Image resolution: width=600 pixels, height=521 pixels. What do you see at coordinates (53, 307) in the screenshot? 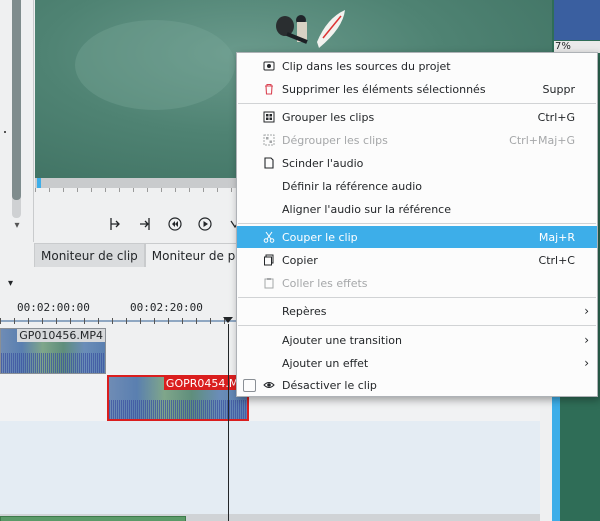
I see `time-label: 00:02:00:00` at bounding box center [53, 307].